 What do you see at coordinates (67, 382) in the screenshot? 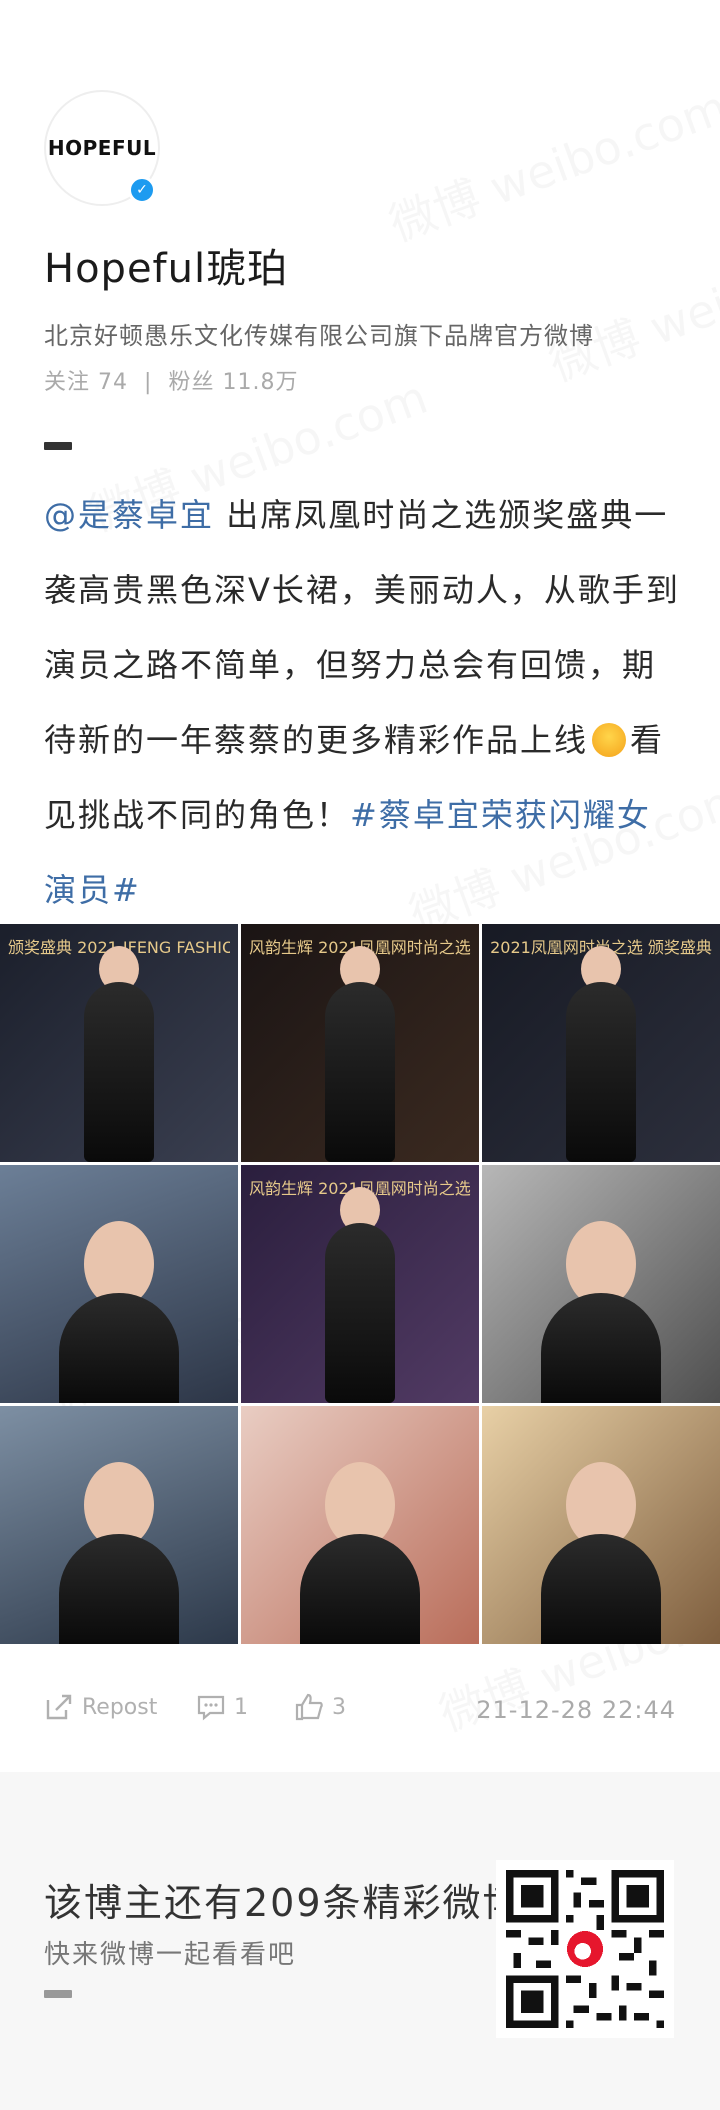
I see `following-label: 关注` at bounding box center [67, 382].